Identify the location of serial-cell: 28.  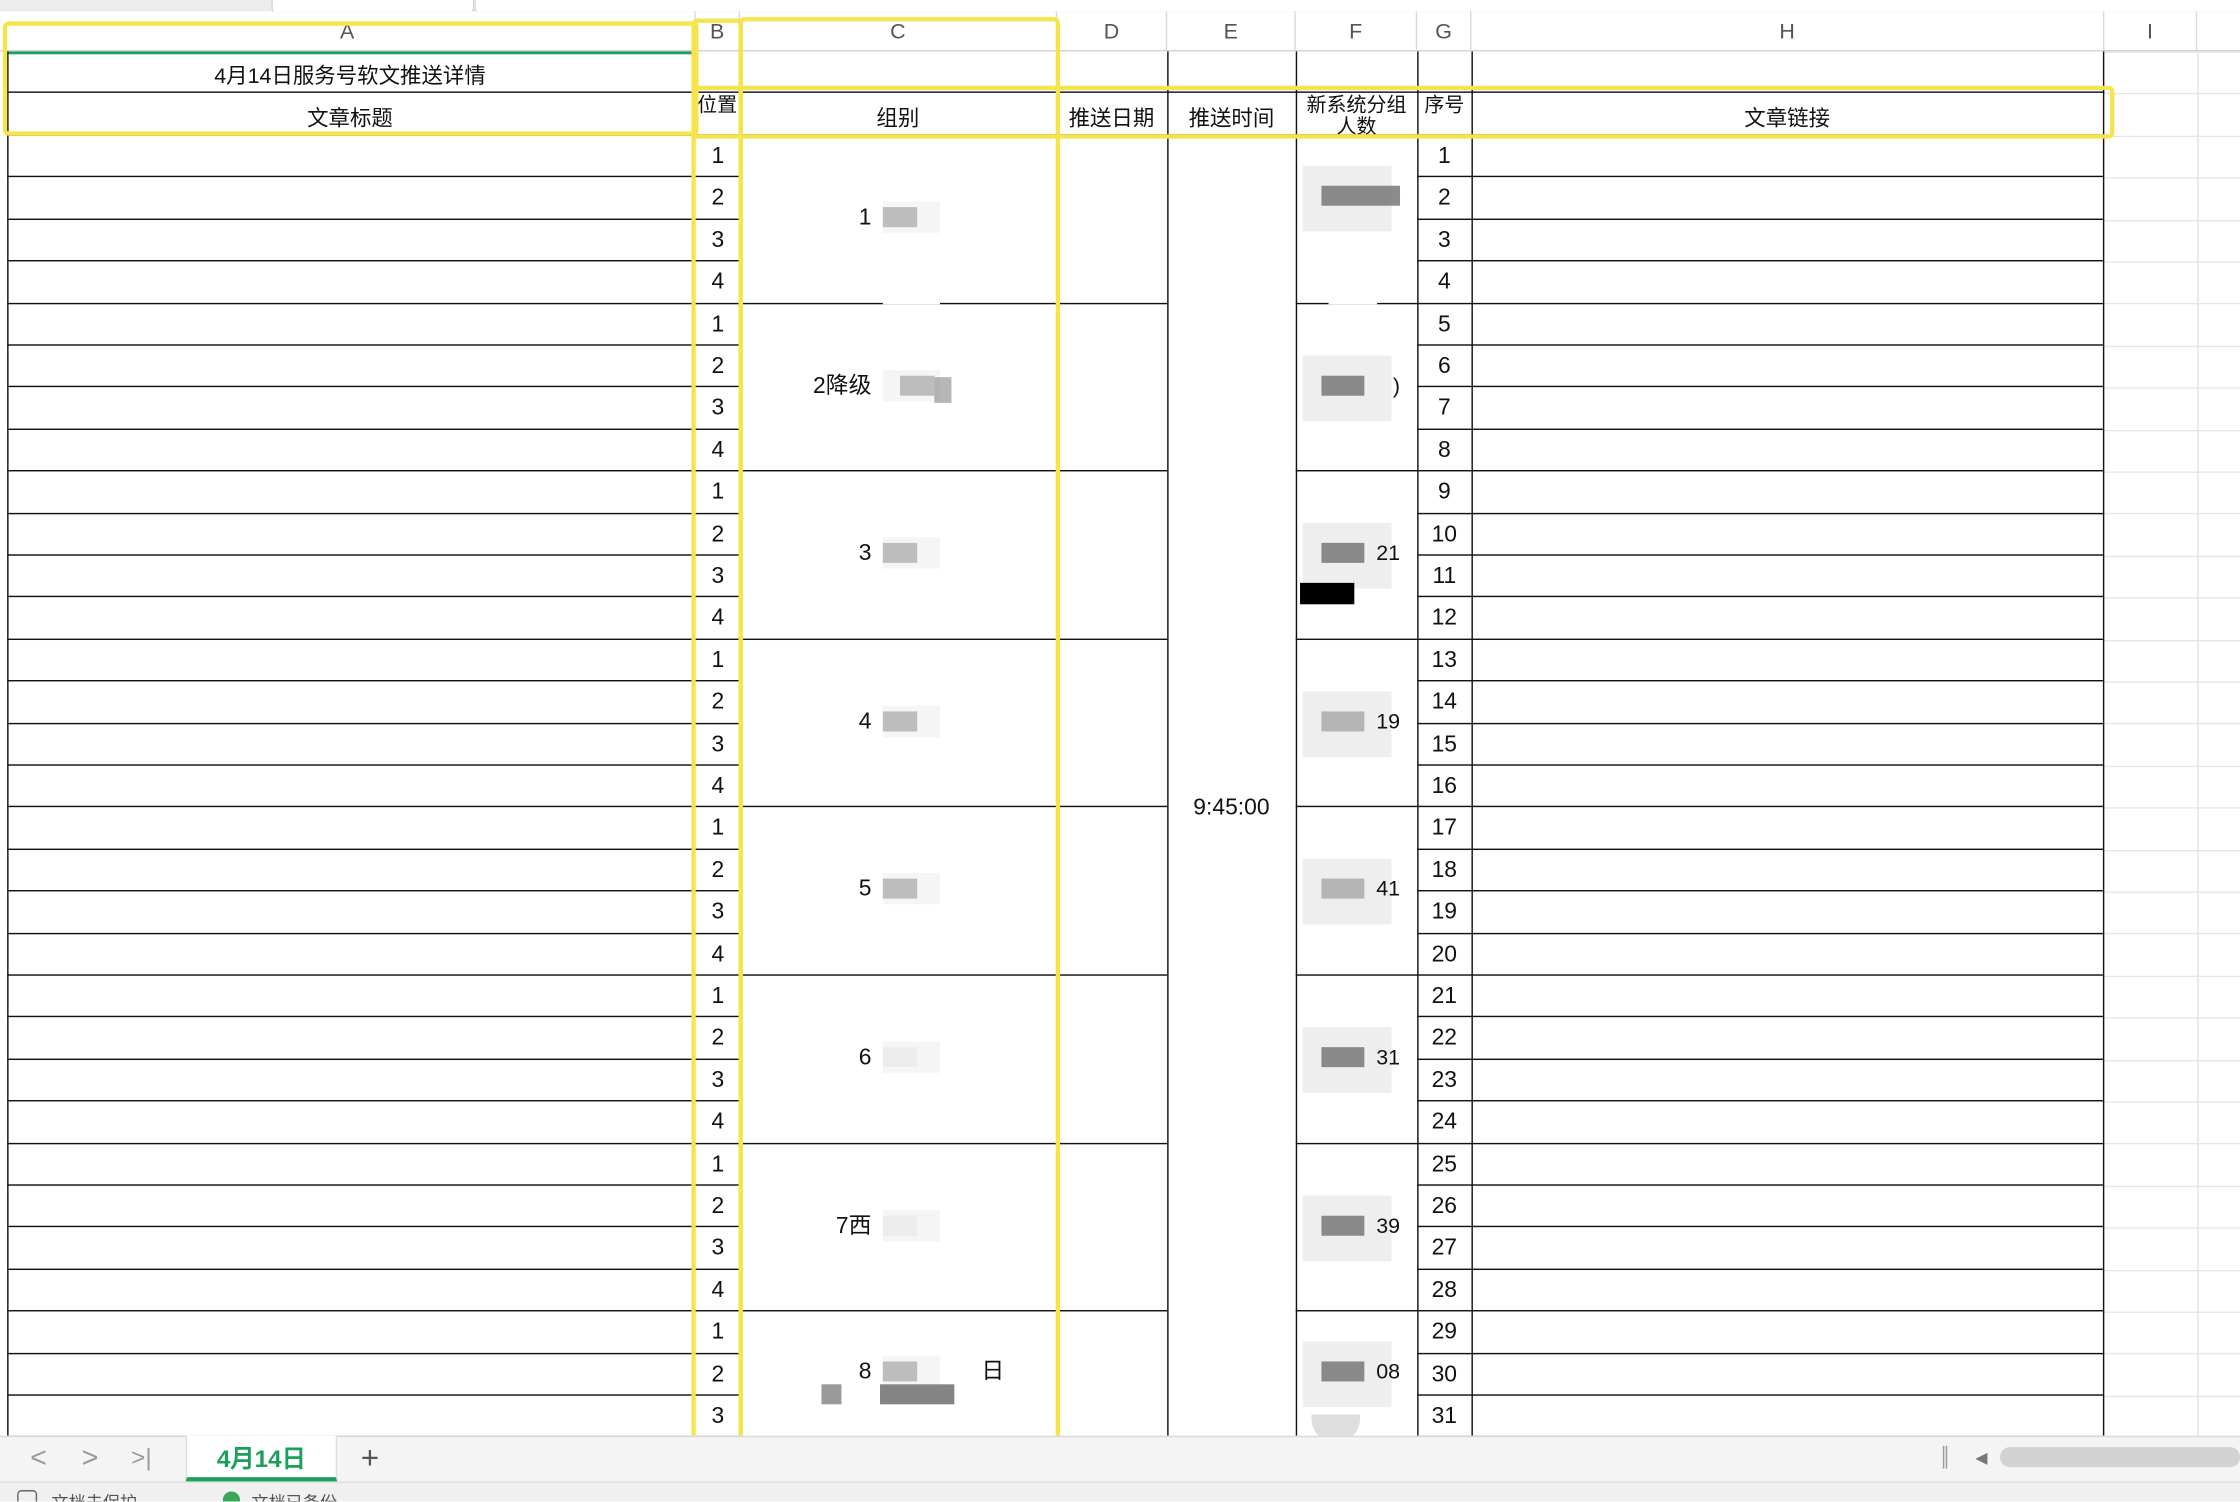
(1444, 1291).